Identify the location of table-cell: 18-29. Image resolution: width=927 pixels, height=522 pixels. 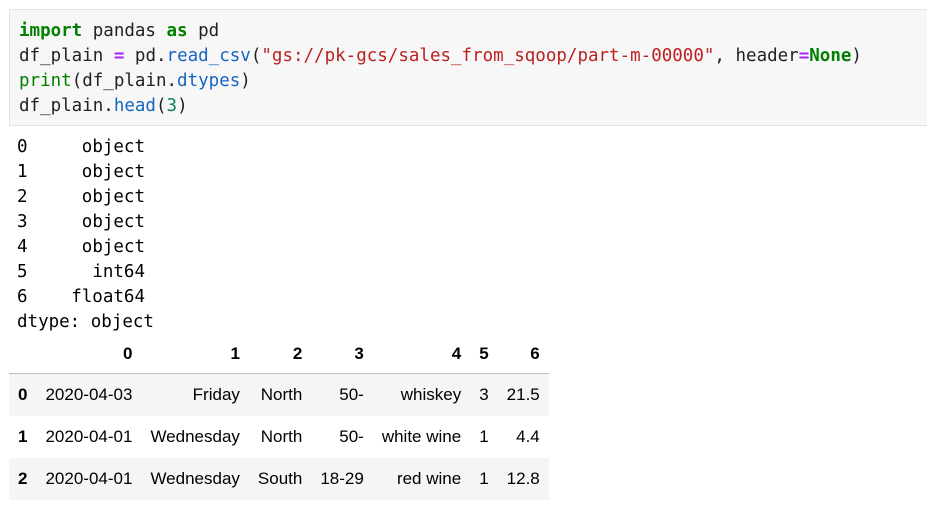
(342, 478).